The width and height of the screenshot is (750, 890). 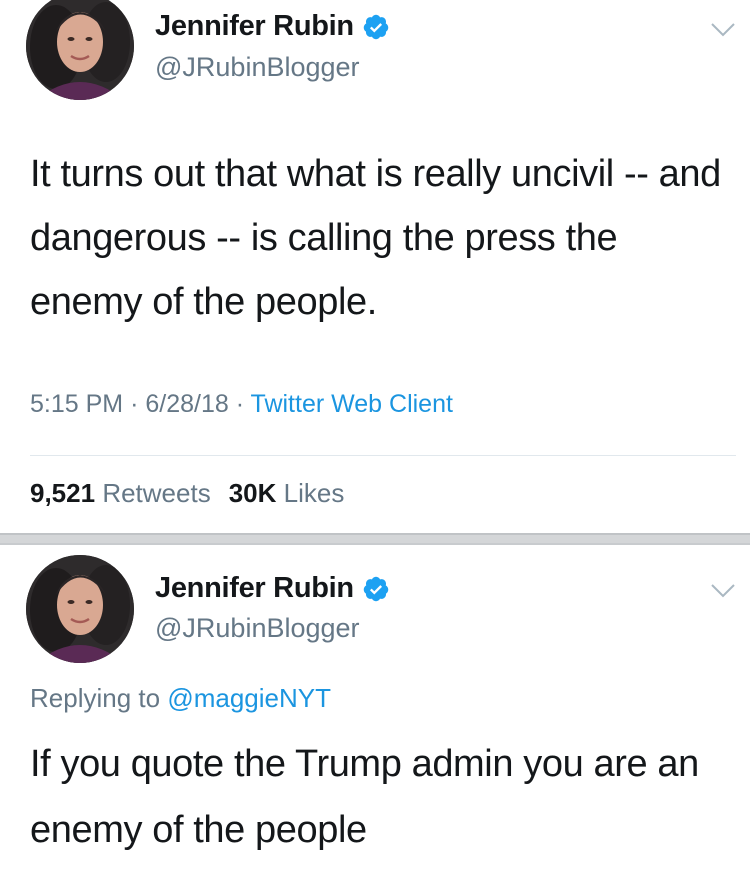 I want to click on tweet-time: 5:15 PM, so click(x=76, y=404).